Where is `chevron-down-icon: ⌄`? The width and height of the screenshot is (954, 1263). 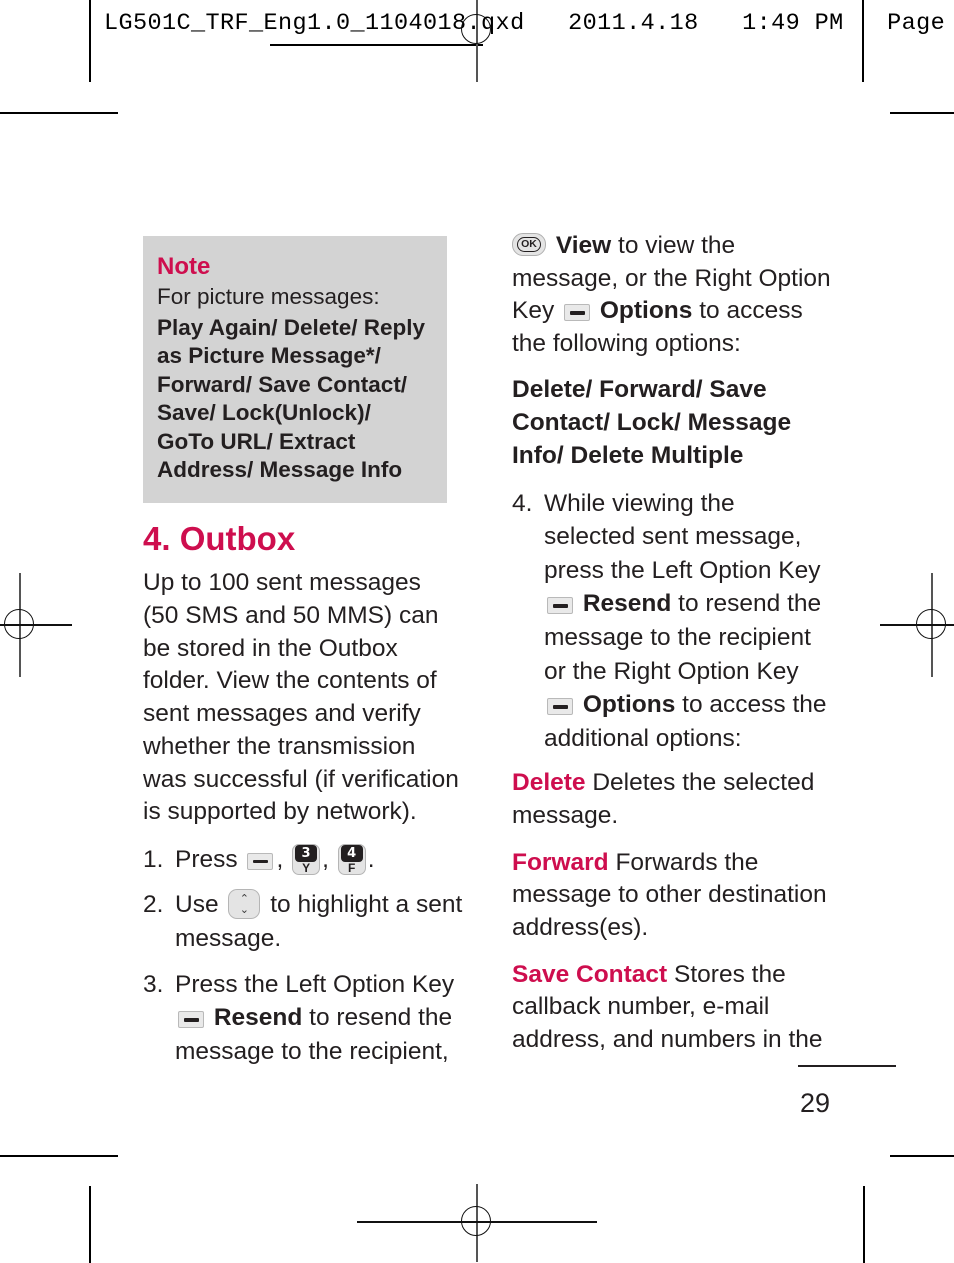
chevron-down-icon: ⌄ is located at coordinates (244, 910).